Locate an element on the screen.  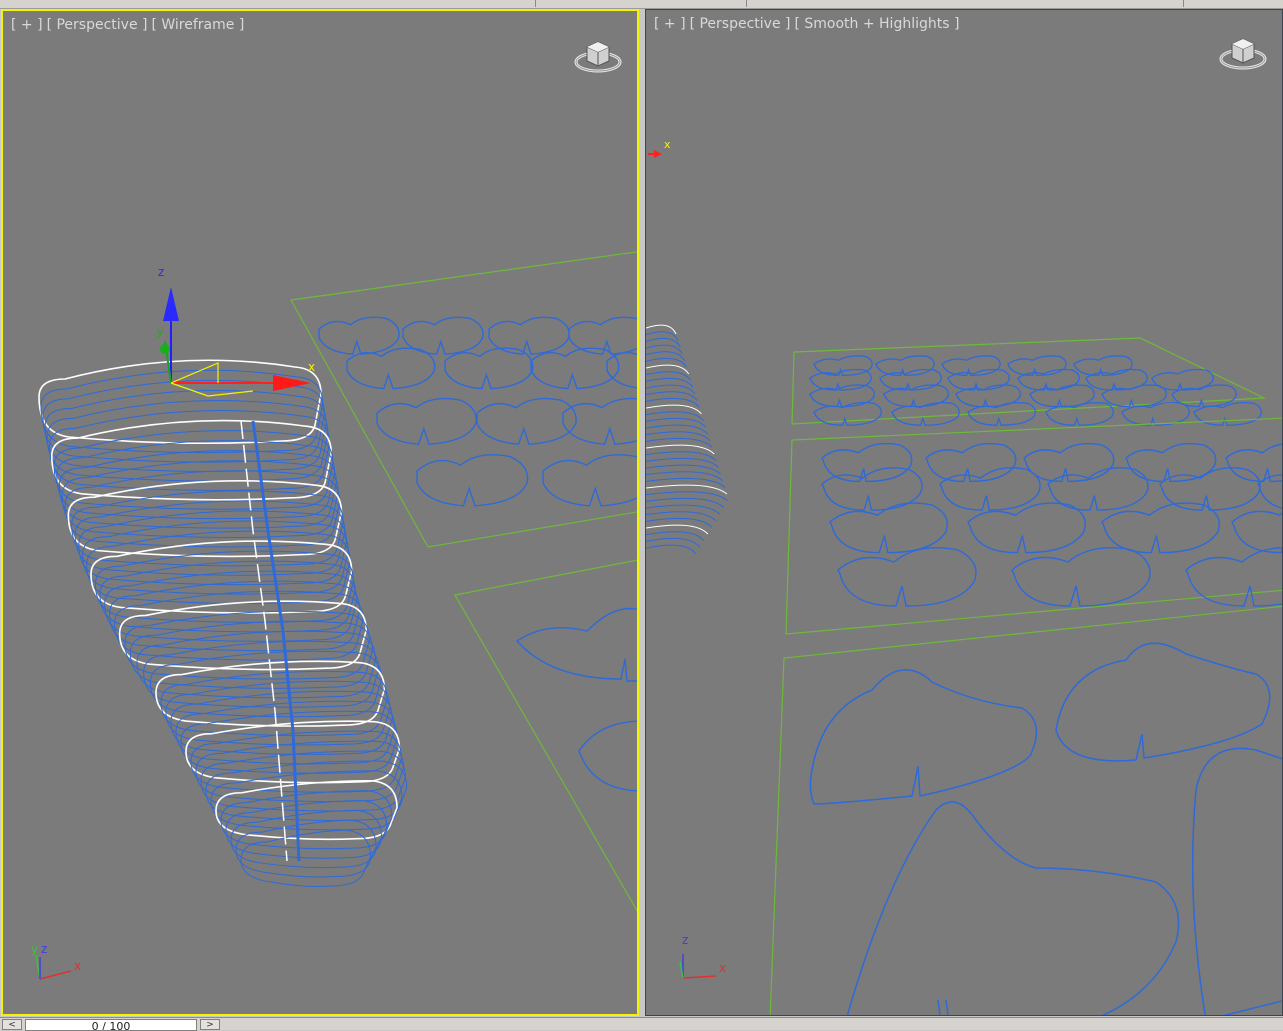
axis-tripod-icon: z x is located at coordinates (702, 956).